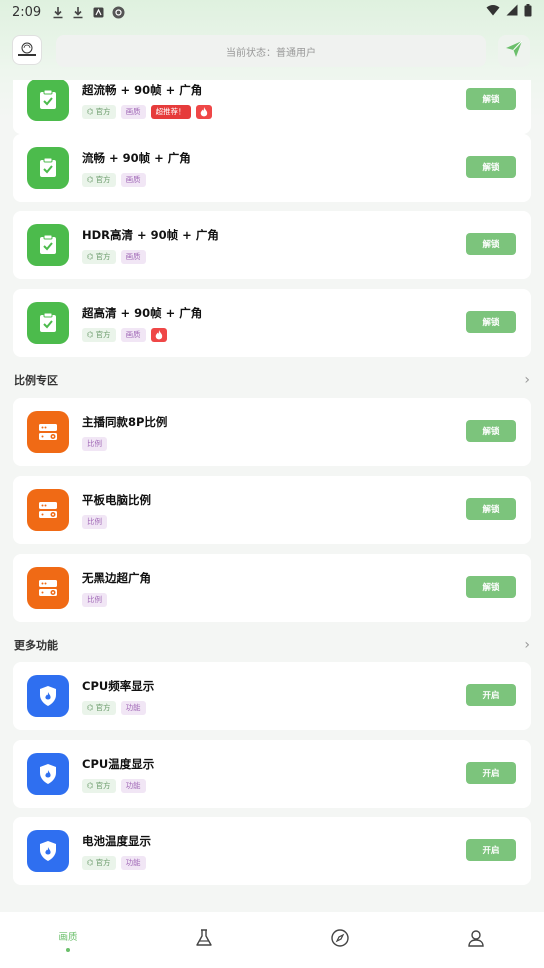 The width and height of the screenshot is (544, 968). What do you see at coordinates (142, 90) in the screenshot?
I see `item-title: 超流畅 + 90帧 + 广角` at bounding box center [142, 90].